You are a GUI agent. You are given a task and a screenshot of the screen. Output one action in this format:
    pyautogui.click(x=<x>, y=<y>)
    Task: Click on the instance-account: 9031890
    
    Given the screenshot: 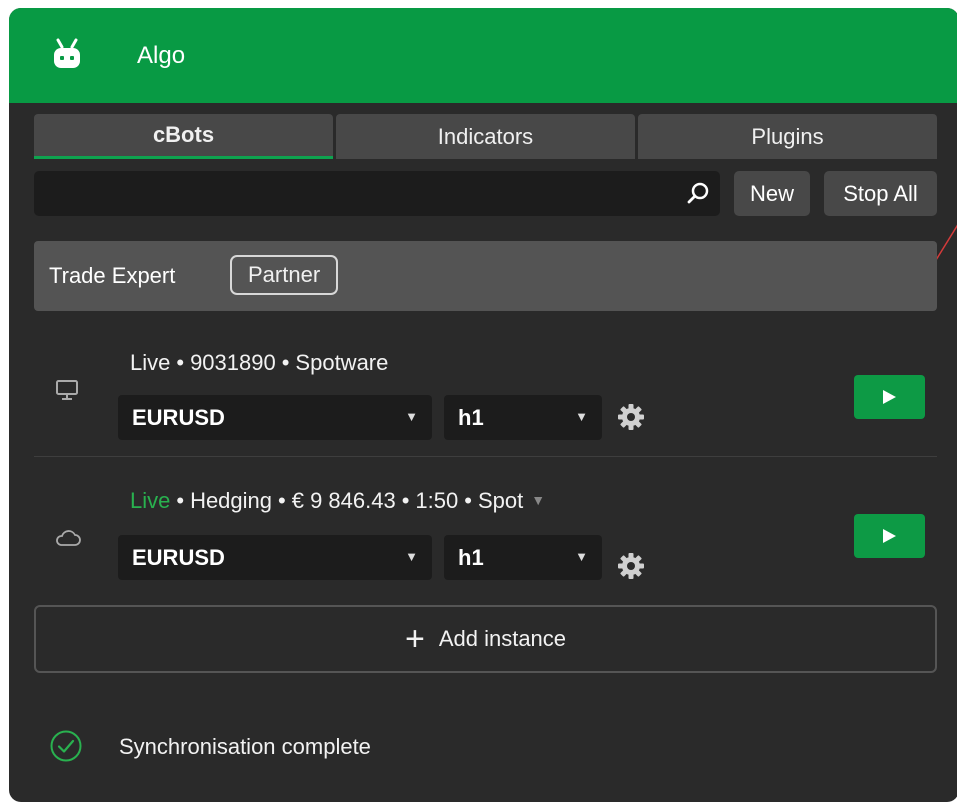 What is the action you would take?
    pyautogui.click(x=233, y=362)
    